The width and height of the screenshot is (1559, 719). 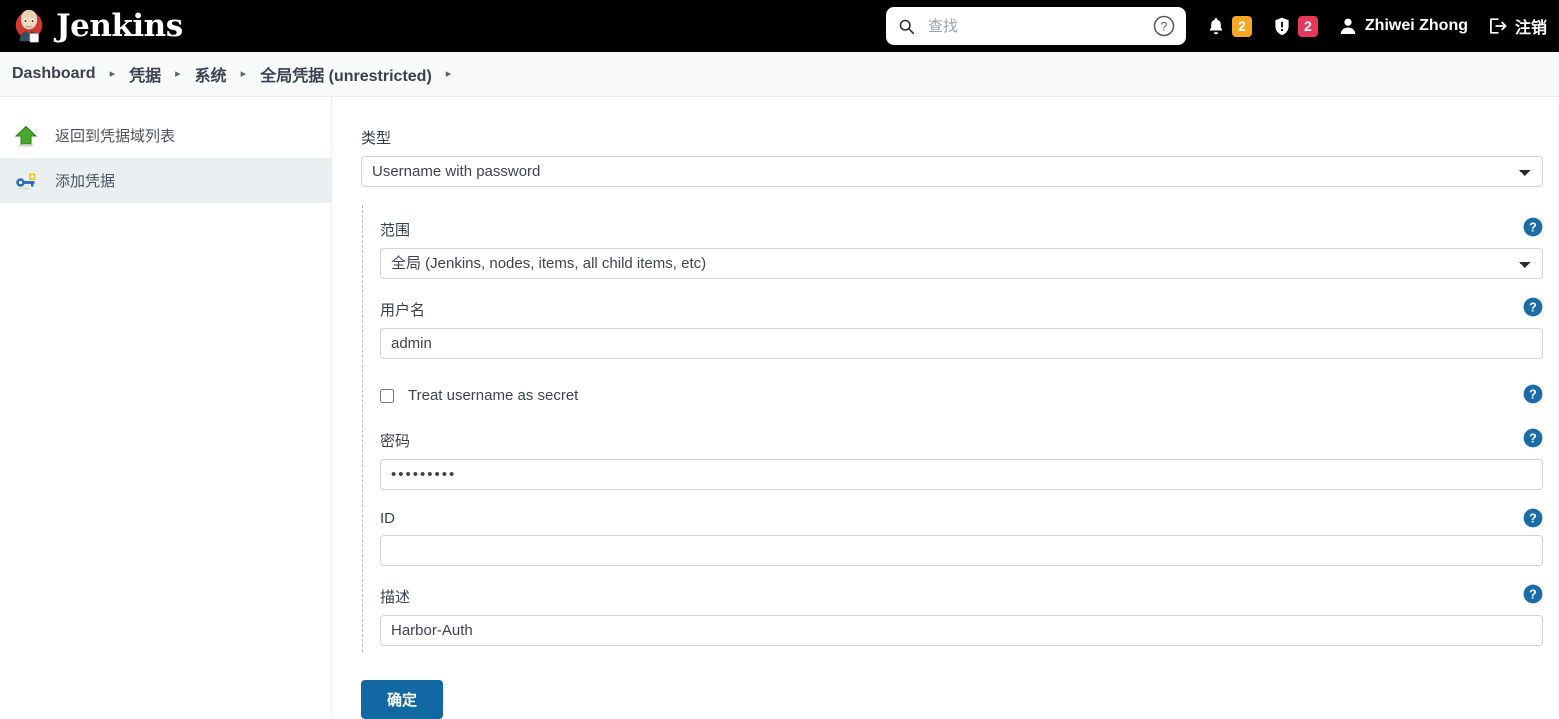 What do you see at coordinates (376, 138) in the screenshot?
I see `field-label-type: 类型` at bounding box center [376, 138].